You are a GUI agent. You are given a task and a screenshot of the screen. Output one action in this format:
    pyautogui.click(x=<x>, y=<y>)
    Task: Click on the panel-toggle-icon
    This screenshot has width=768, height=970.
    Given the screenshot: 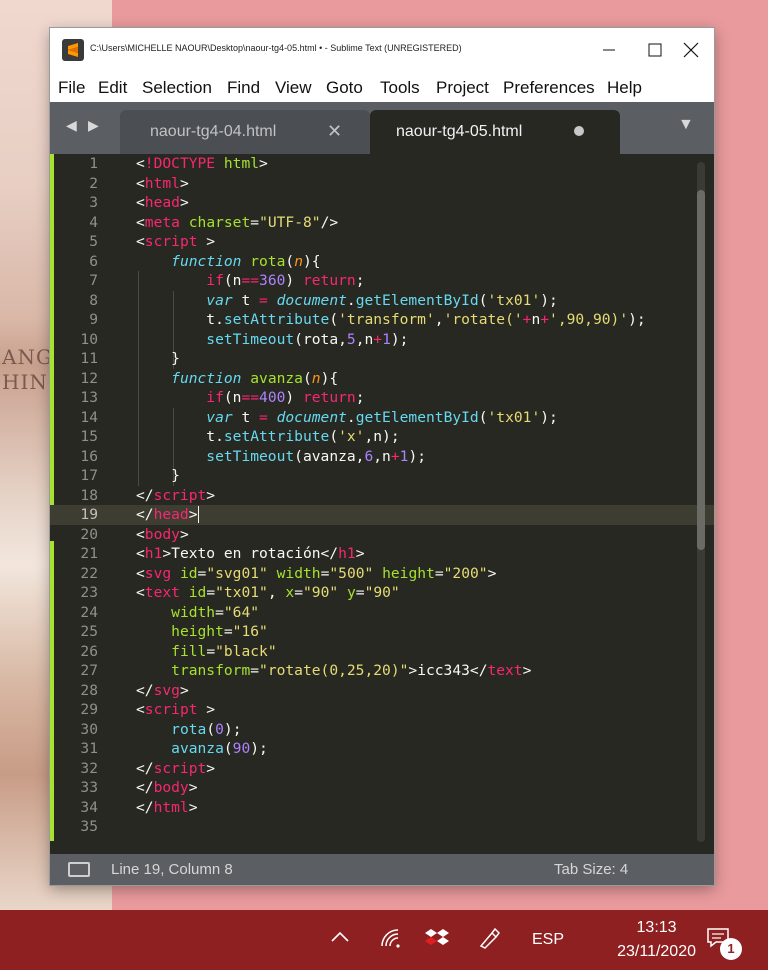 What is the action you would take?
    pyautogui.click(x=79, y=869)
    